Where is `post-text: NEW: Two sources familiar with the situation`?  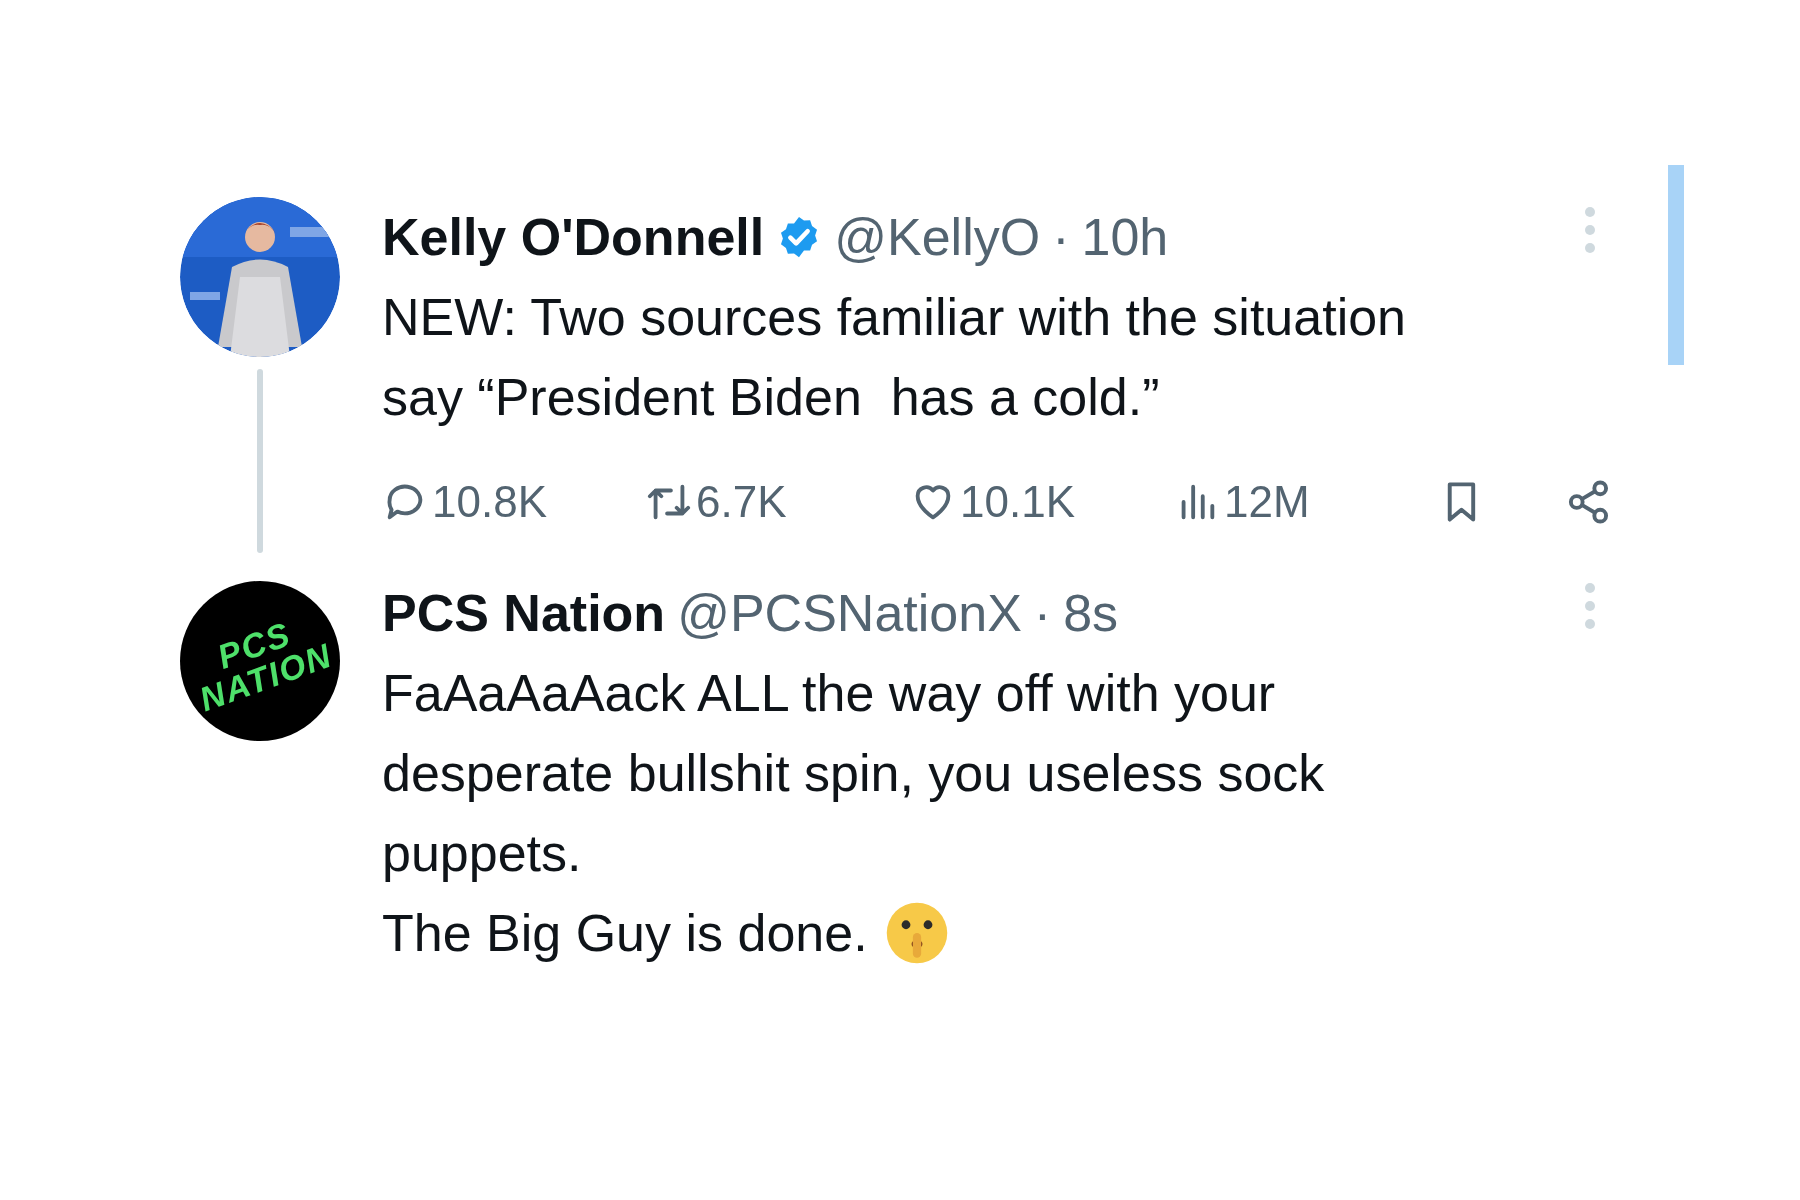
post-text: NEW: Two sources familiar with the situation is located at coordinates (894, 317).